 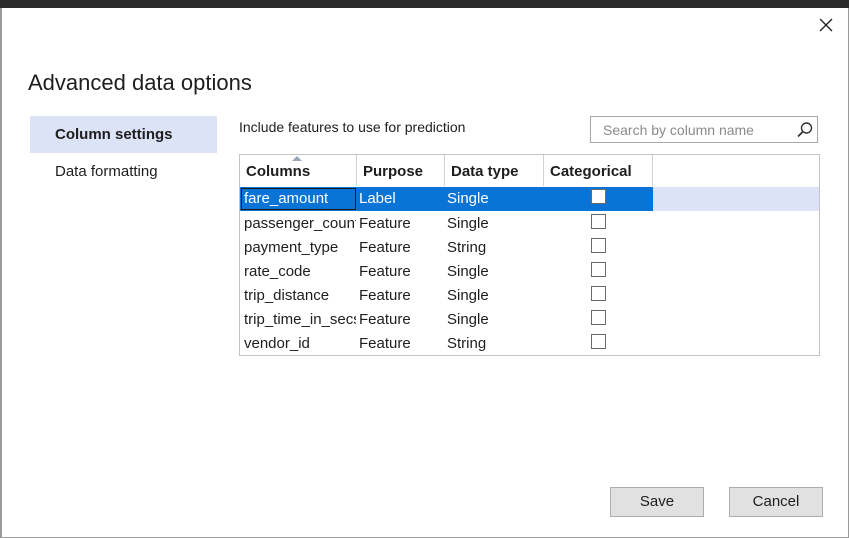 I want to click on header-data-type: Data type, so click(x=494, y=170).